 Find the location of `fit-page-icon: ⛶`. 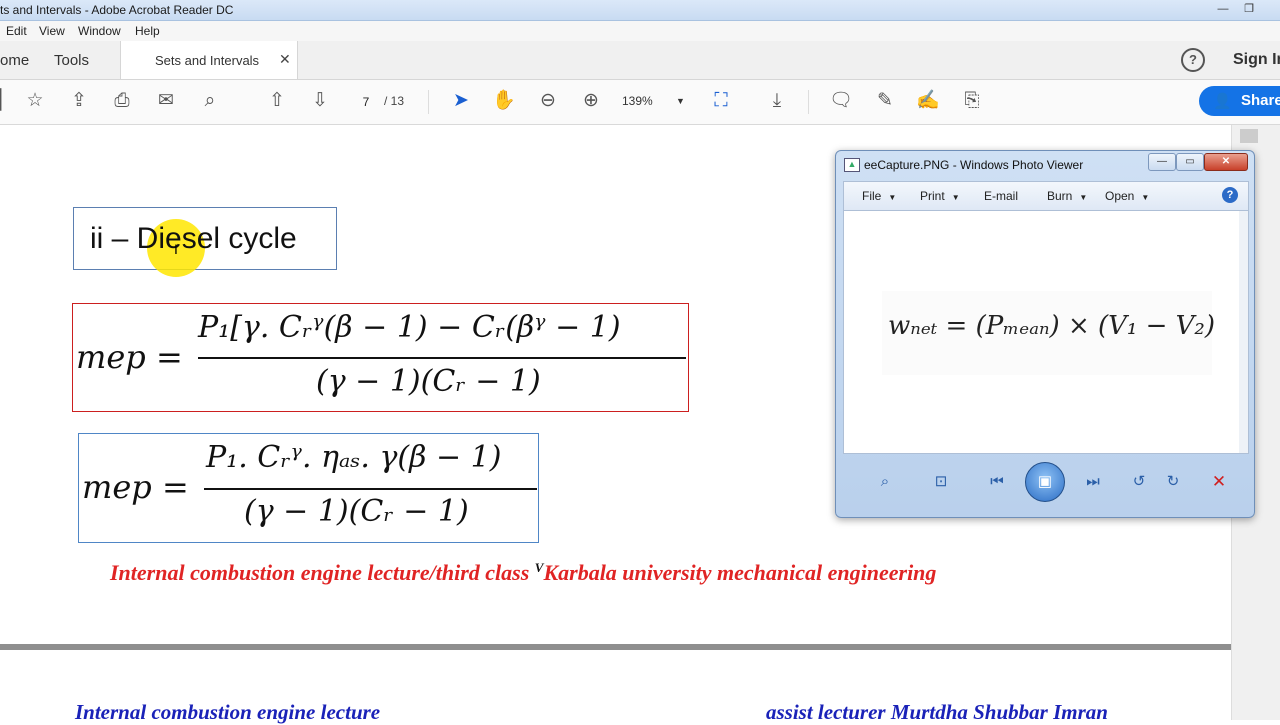

fit-page-icon: ⛶ is located at coordinates (721, 101).